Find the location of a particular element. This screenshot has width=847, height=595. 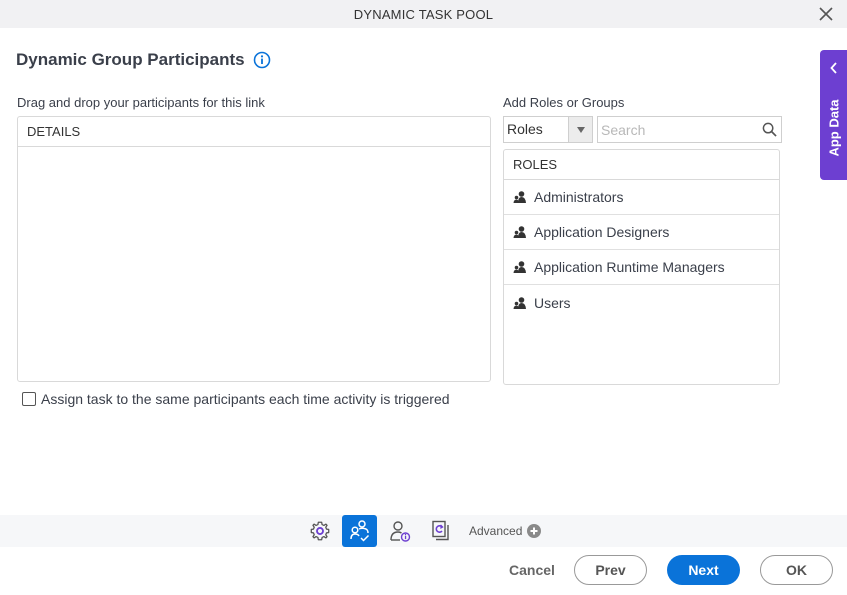

chevron-left-icon is located at coordinates (833, 68).